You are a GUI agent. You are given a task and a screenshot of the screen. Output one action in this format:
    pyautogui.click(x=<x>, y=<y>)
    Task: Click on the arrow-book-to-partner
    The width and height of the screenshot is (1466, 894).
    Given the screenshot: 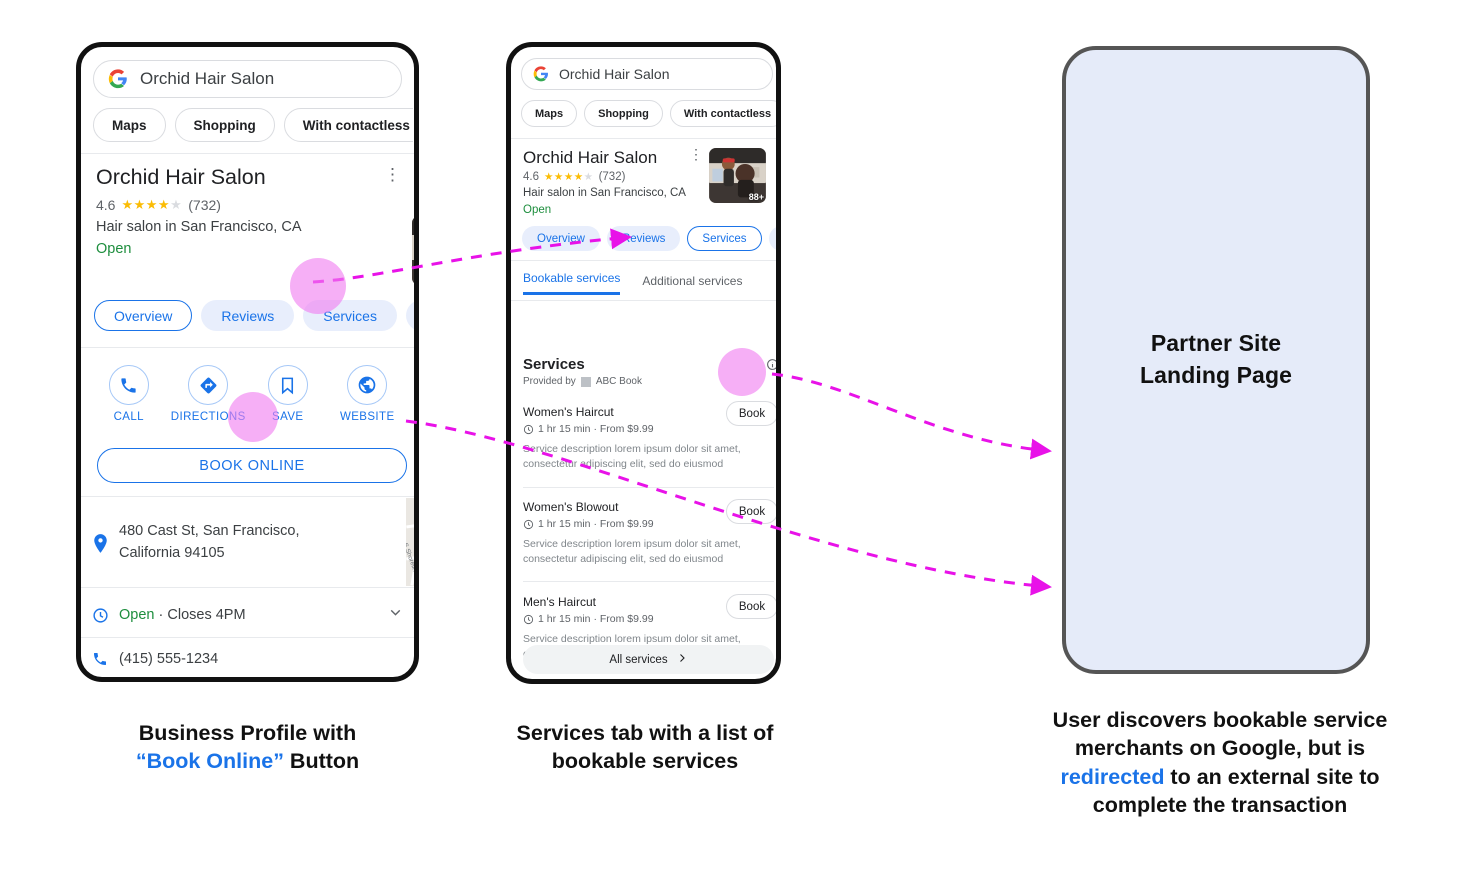 What is the action you would take?
    pyautogui.click(x=911, y=416)
    